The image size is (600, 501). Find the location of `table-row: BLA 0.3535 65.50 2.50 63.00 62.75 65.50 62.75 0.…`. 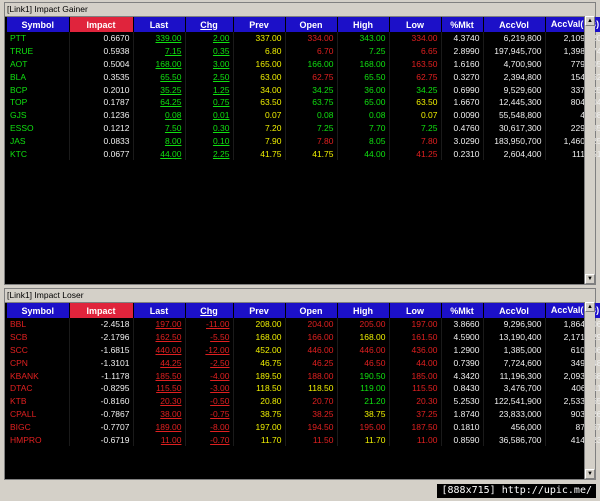

table-row: BLA 0.3535 65.50 2.50 63.00 62.75 65.50 62.75 0.… is located at coordinates (303, 77).